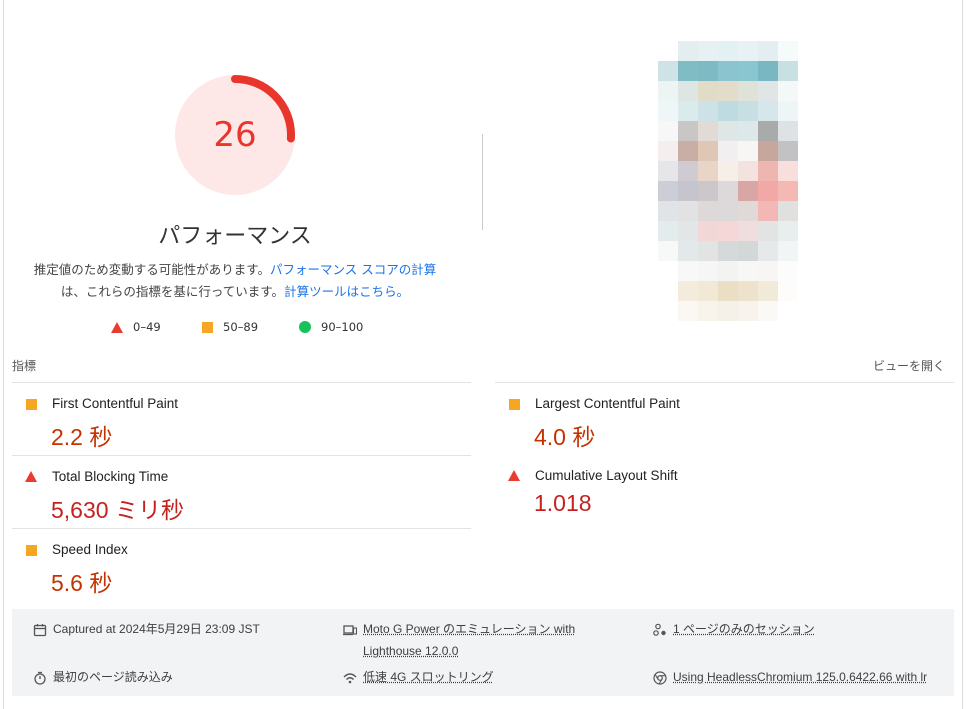  I want to click on legend-average-range: 50–89, so click(241, 327).